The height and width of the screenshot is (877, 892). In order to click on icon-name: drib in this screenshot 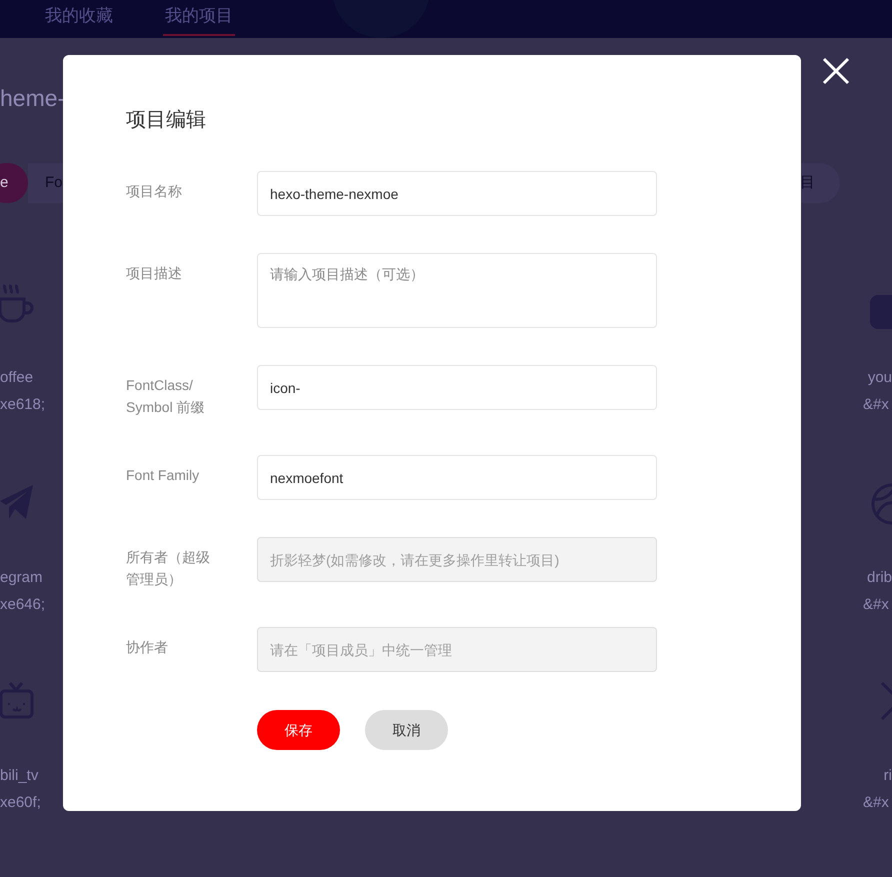, I will do `click(879, 578)`.